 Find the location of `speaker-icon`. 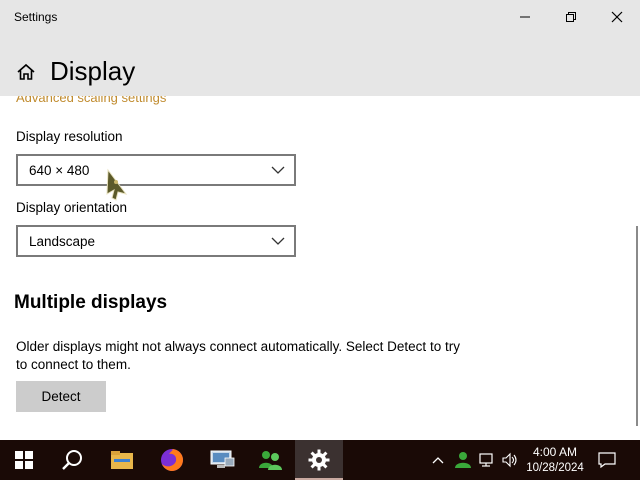

speaker-icon is located at coordinates (509, 460).